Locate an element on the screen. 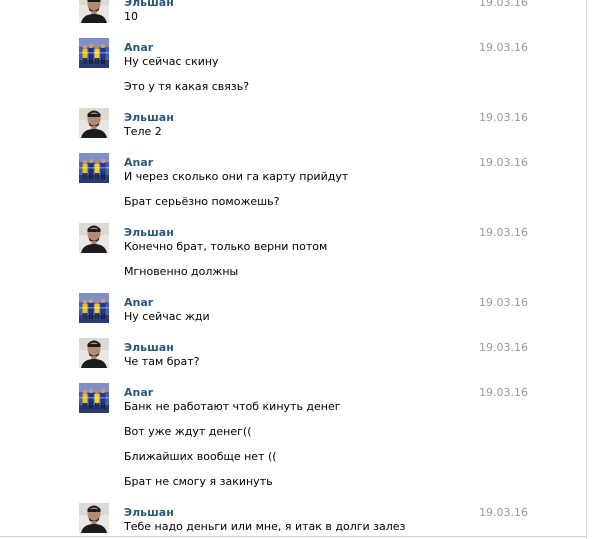 The image size is (600, 539). message-text: И через сколько они га карту прийдут is located at coordinates (236, 176).